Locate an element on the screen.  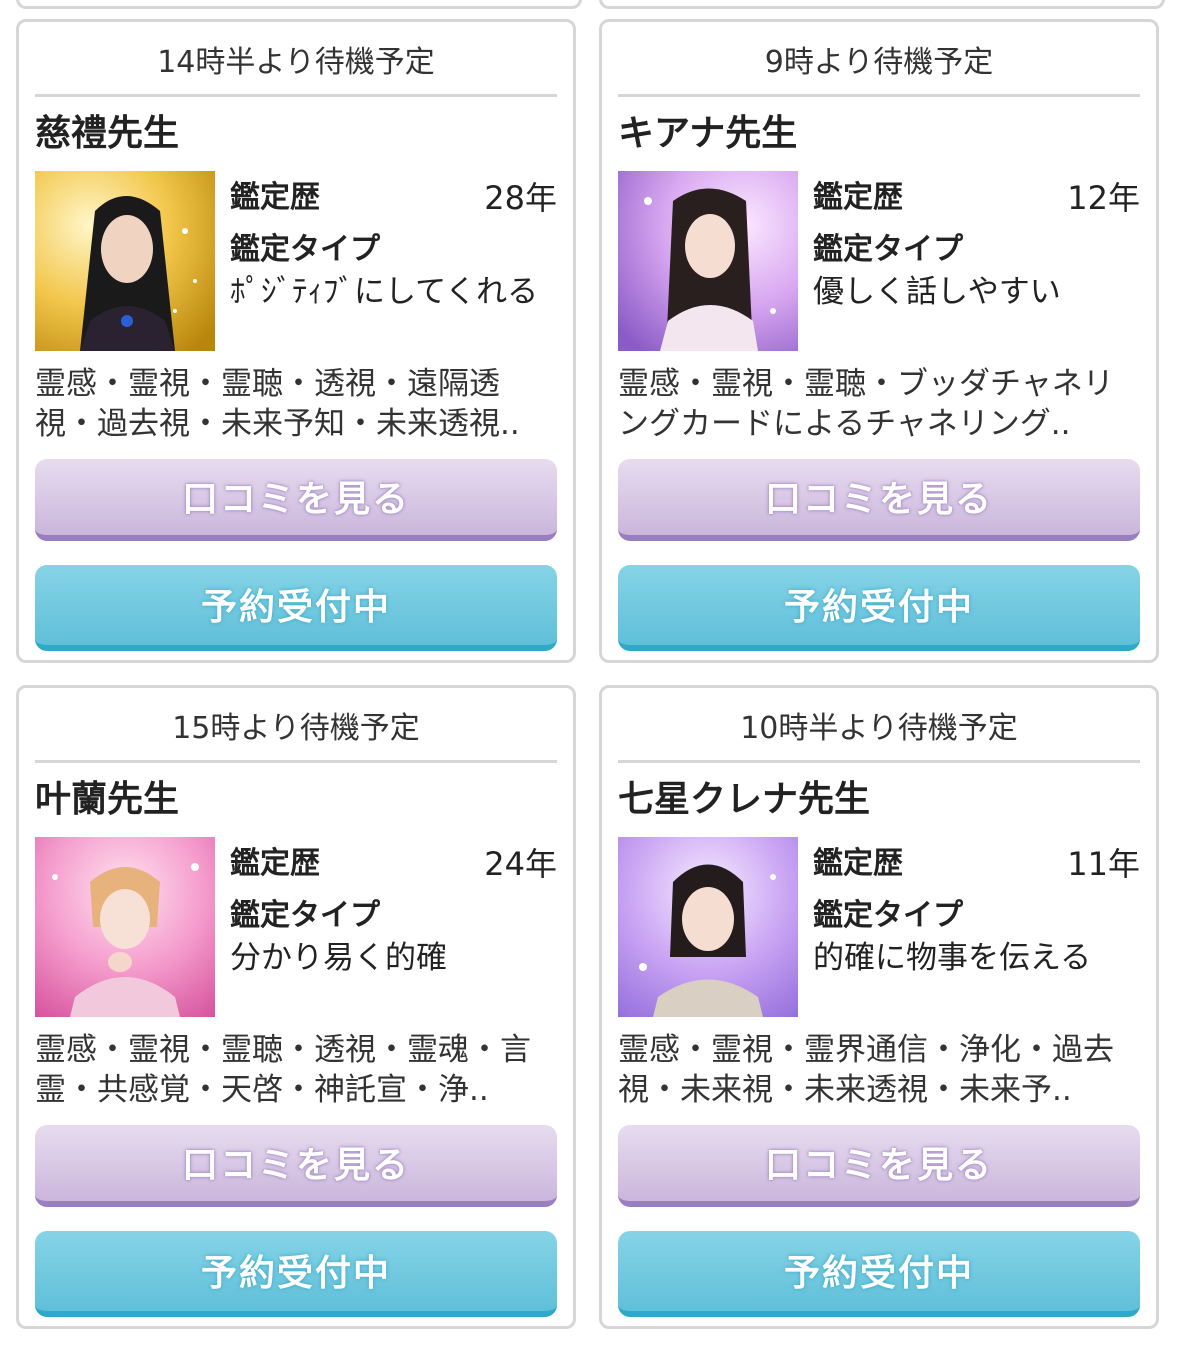
experience-row: 鑑定歴 12年 is located at coordinates (976, 198).